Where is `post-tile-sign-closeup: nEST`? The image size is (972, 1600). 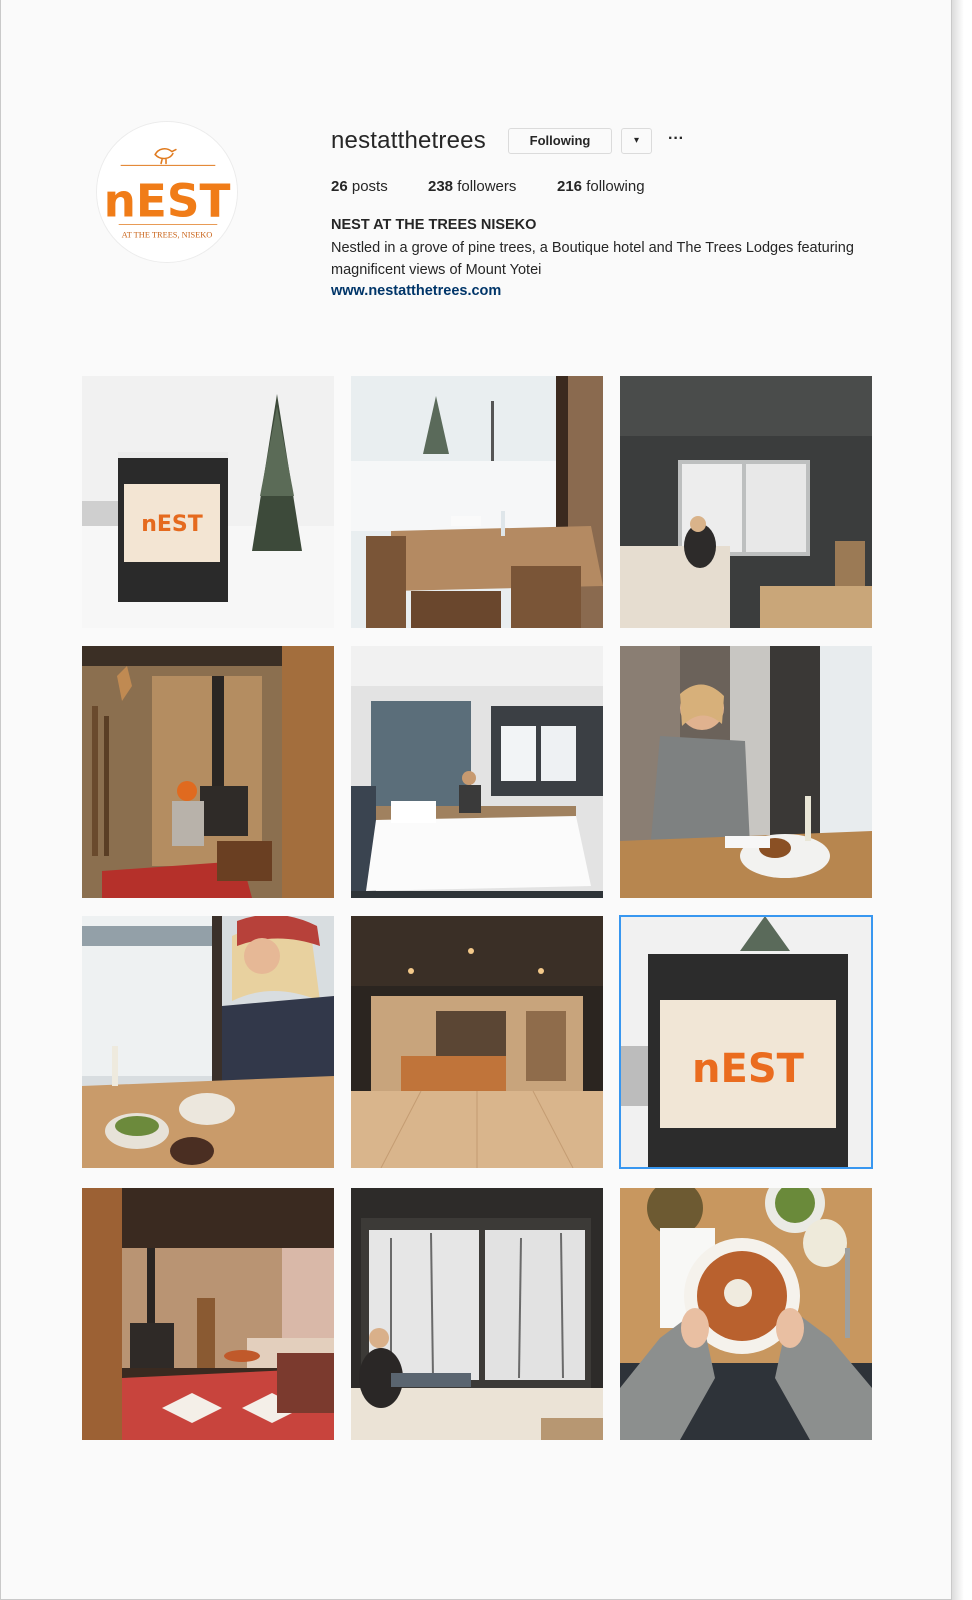 post-tile-sign-closeup: nEST is located at coordinates (746, 1042).